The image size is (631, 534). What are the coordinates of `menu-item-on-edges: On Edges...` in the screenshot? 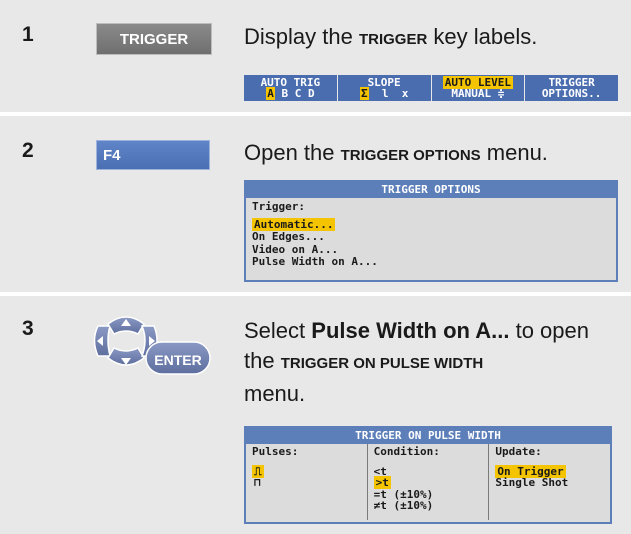 It's located at (431, 237).